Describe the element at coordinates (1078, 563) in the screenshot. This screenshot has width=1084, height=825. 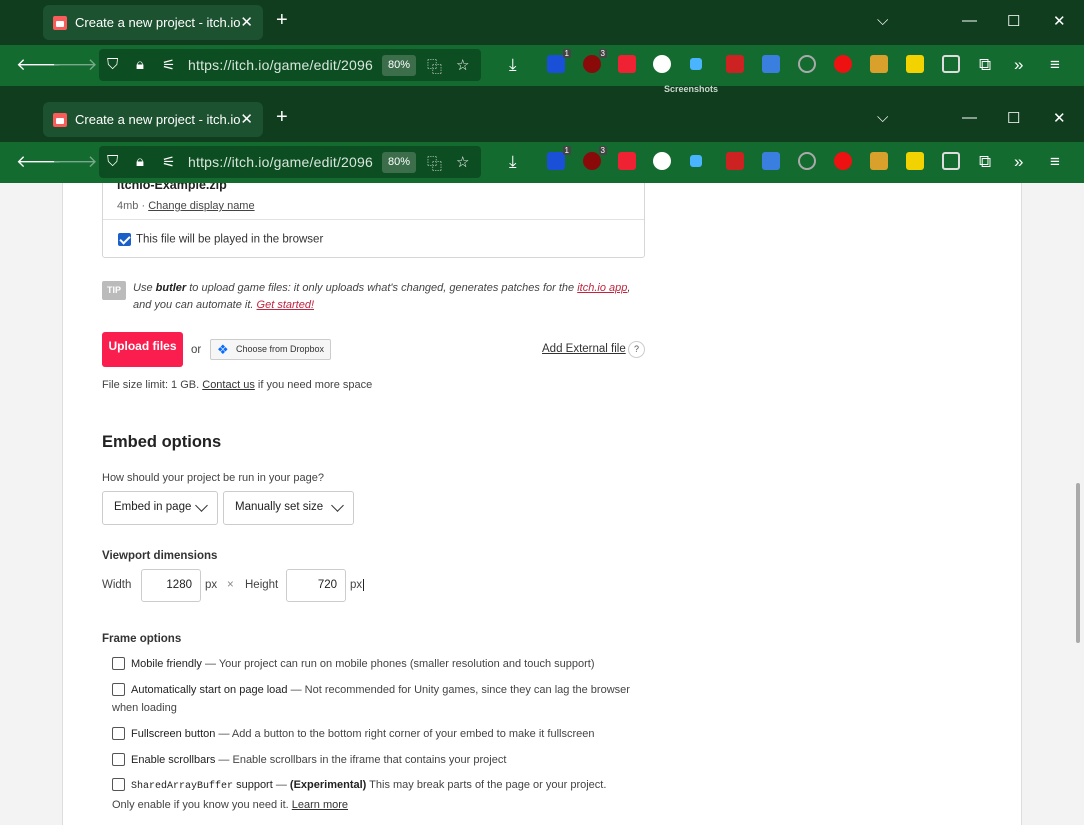
I see `scrollbar` at that location.